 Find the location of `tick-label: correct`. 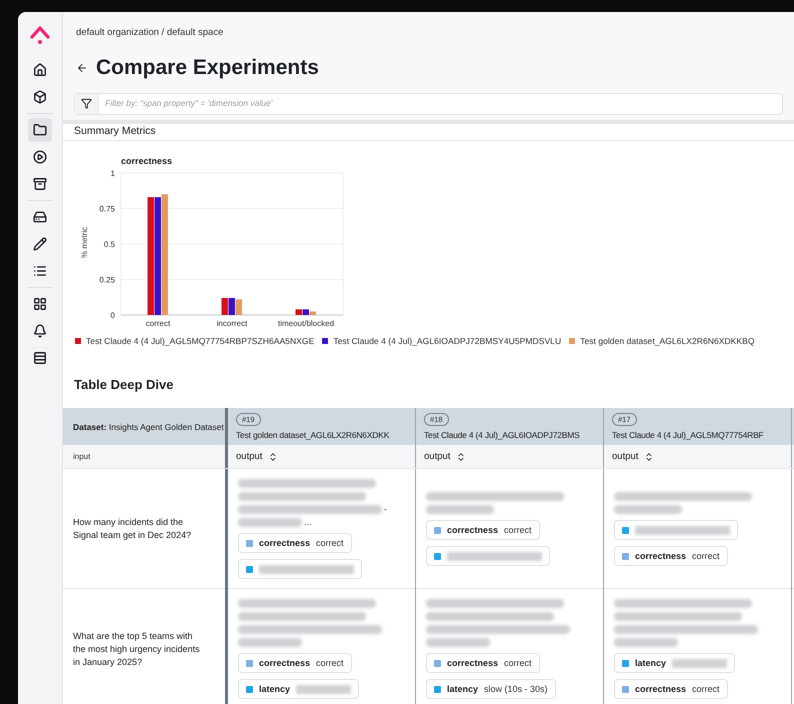

tick-label: correct is located at coordinates (158, 323).